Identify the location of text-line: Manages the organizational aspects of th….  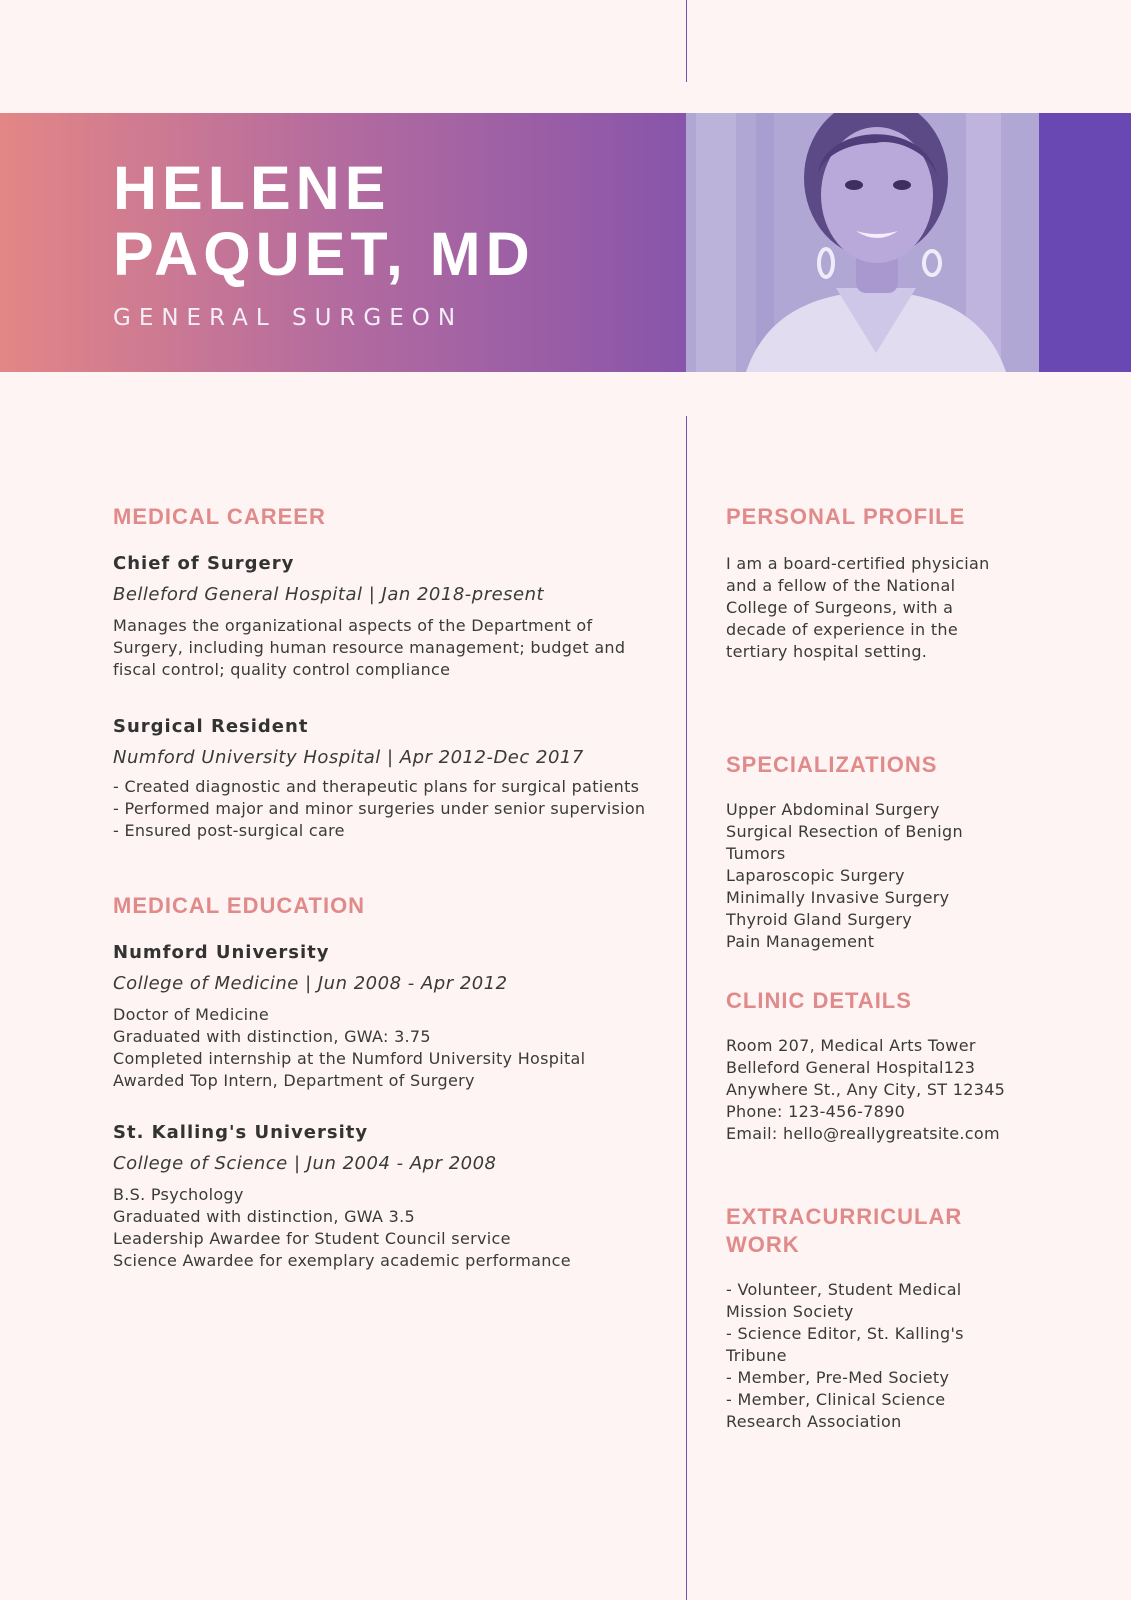
(353, 625).